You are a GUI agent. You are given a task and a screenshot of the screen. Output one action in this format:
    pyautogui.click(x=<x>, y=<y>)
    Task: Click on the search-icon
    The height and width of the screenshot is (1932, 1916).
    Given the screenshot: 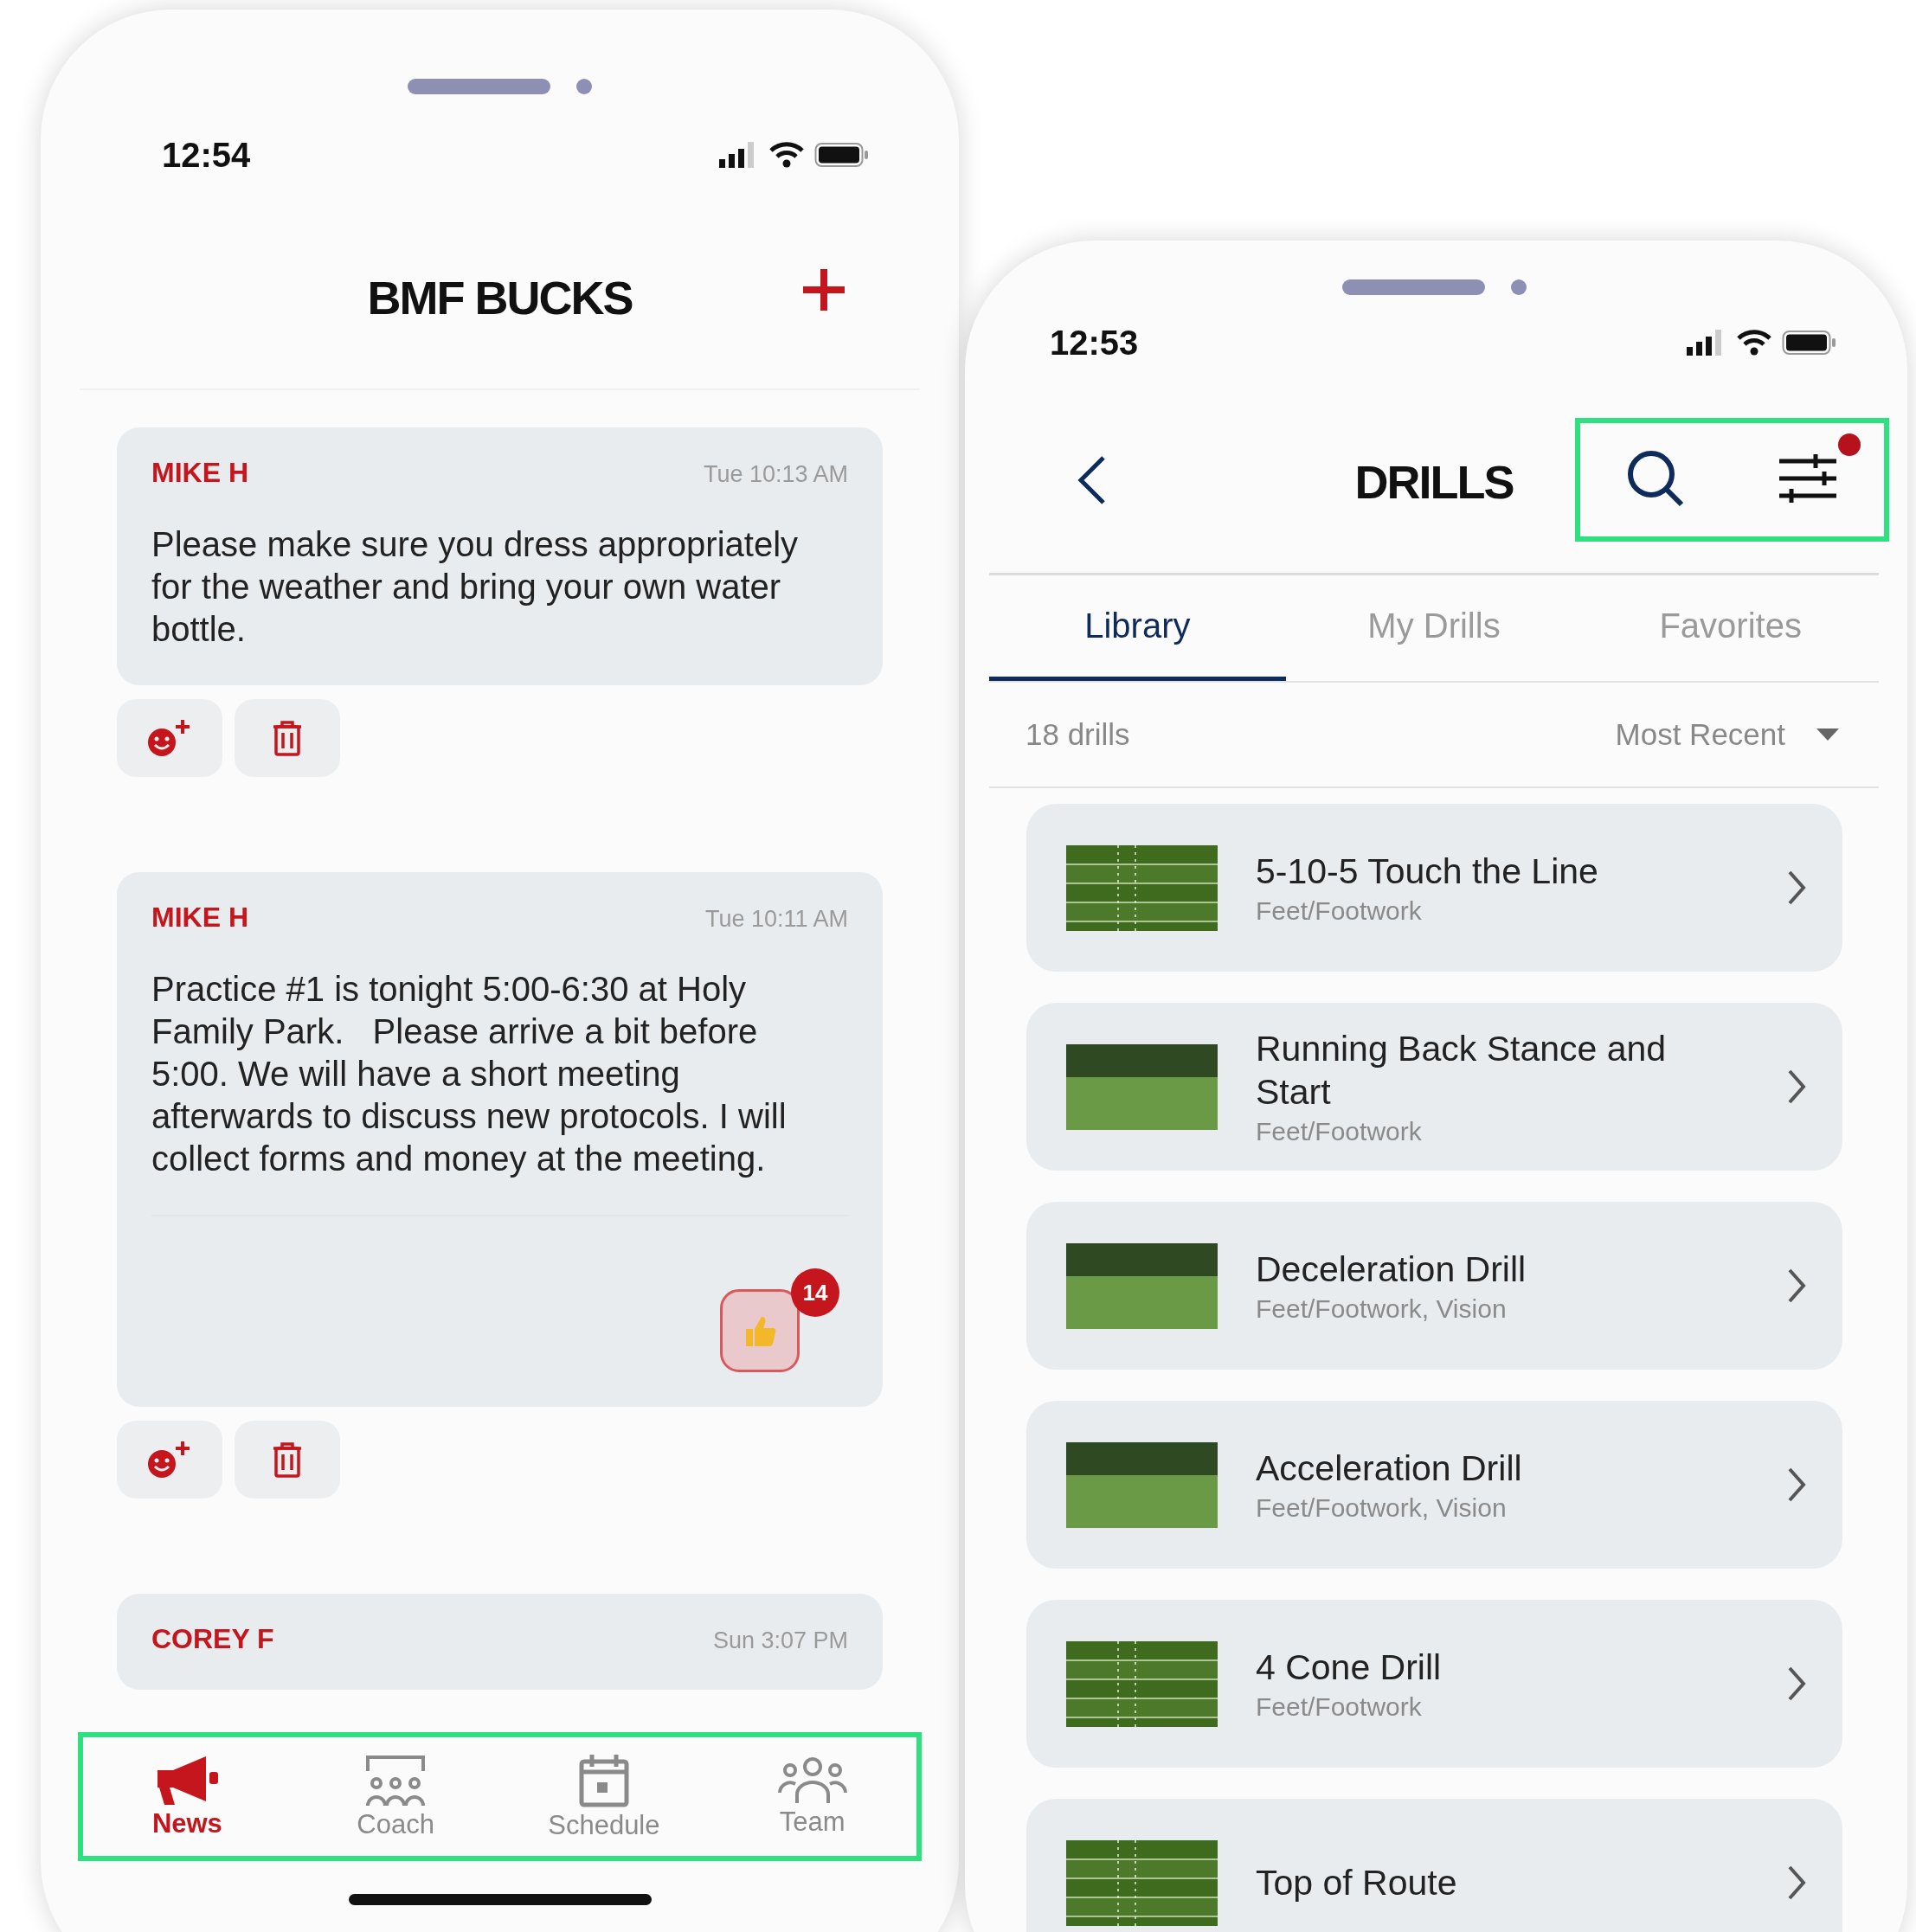 What is the action you would take?
    pyautogui.click(x=1656, y=478)
    